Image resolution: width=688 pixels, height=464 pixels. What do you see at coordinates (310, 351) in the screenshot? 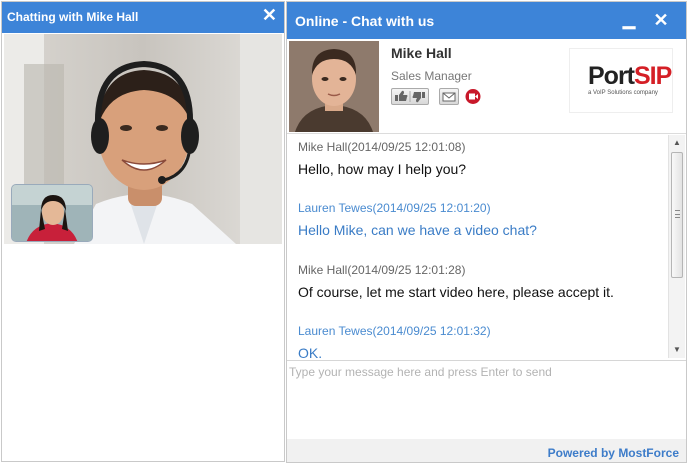
I see `message-text: OK.` at bounding box center [310, 351].